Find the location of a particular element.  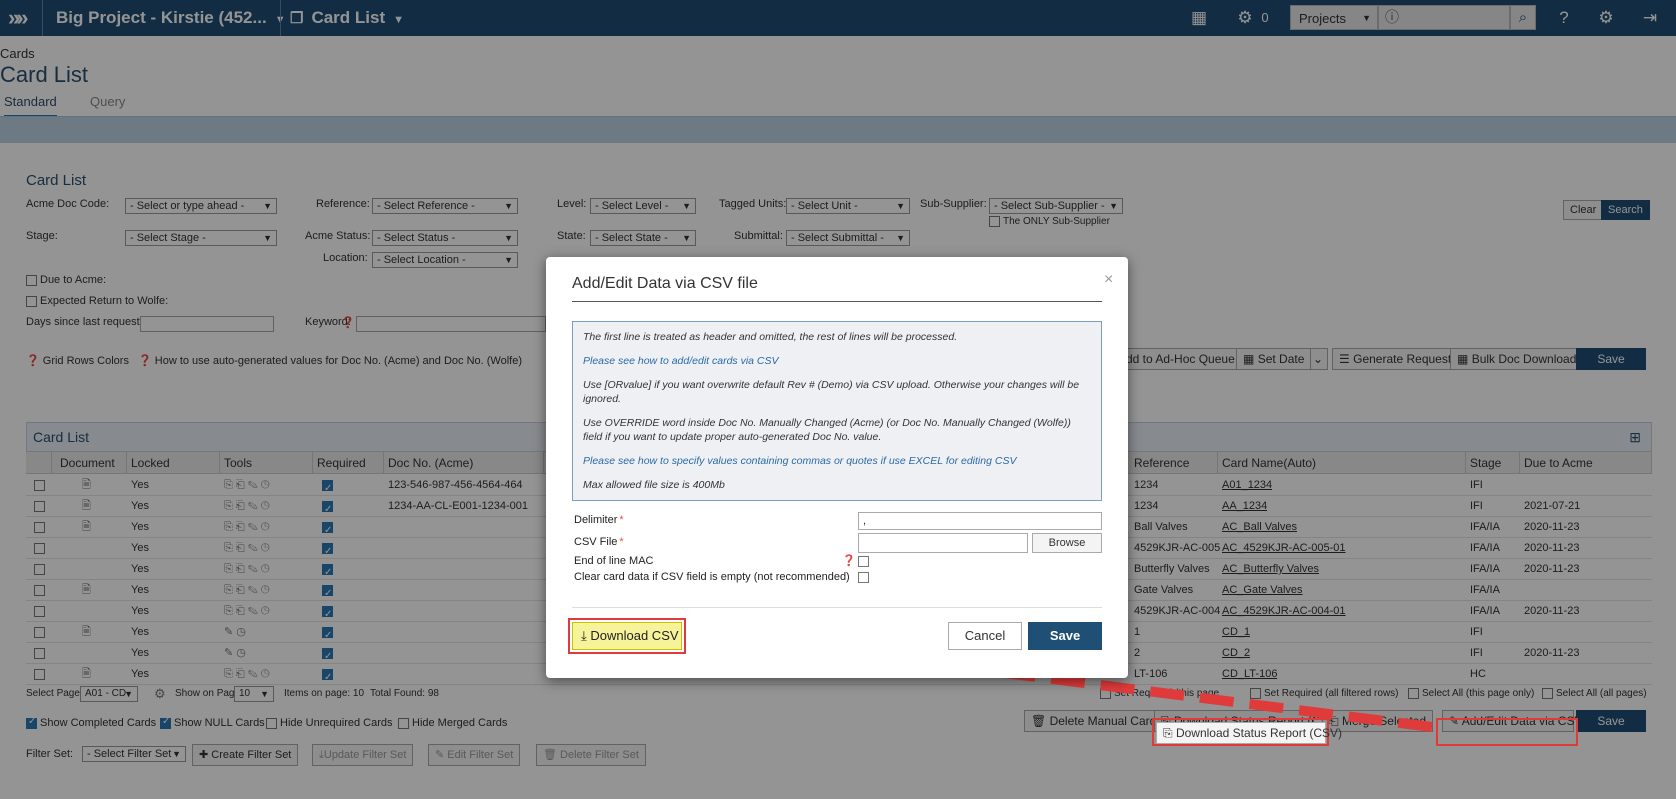

delimiter-input: , is located at coordinates (980, 521).